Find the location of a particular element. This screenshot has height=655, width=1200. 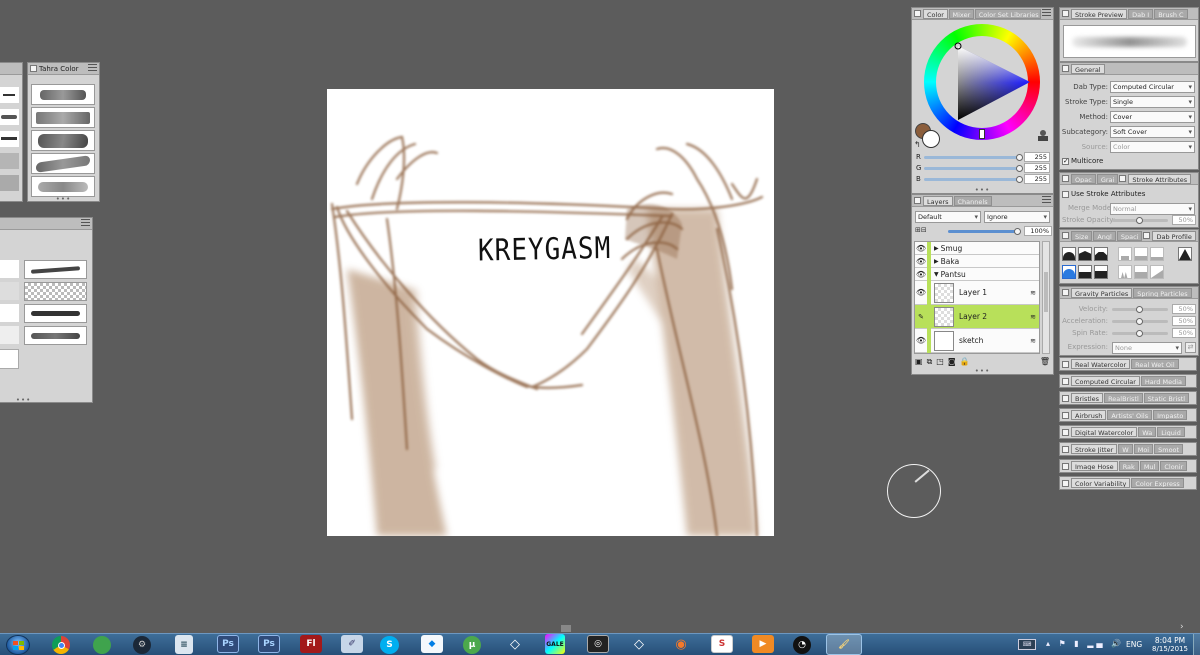

expand-arrow-icon: ▶ is located at coordinates (936, 248).